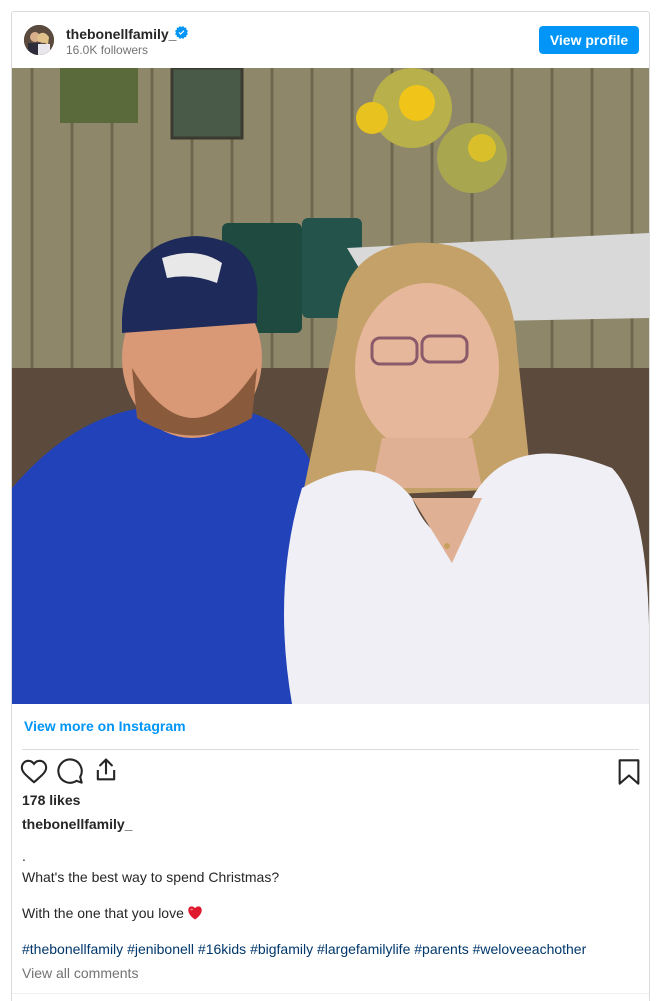  What do you see at coordinates (589, 40) in the screenshot?
I see `view-profile-button: View profile` at bounding box center [589, 40].